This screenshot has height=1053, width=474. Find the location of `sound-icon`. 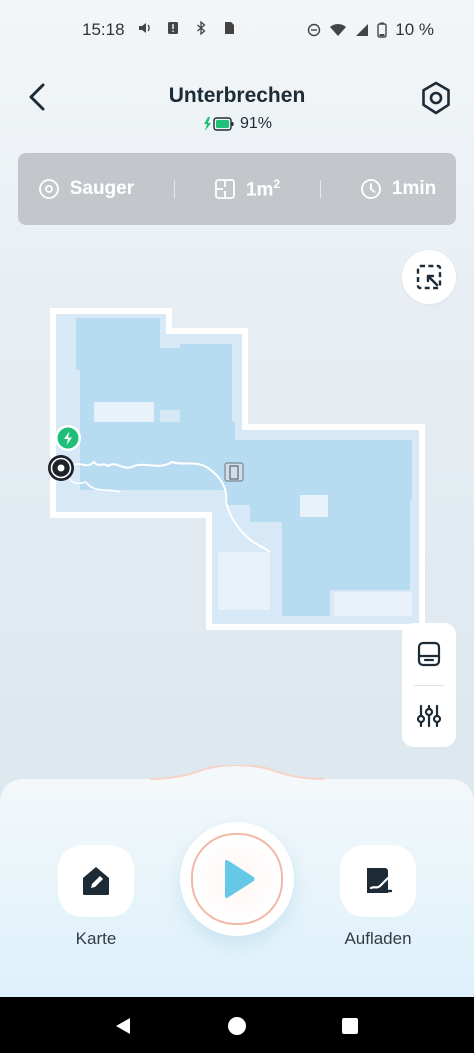

sound-icon is located at coordinates (144, 28).